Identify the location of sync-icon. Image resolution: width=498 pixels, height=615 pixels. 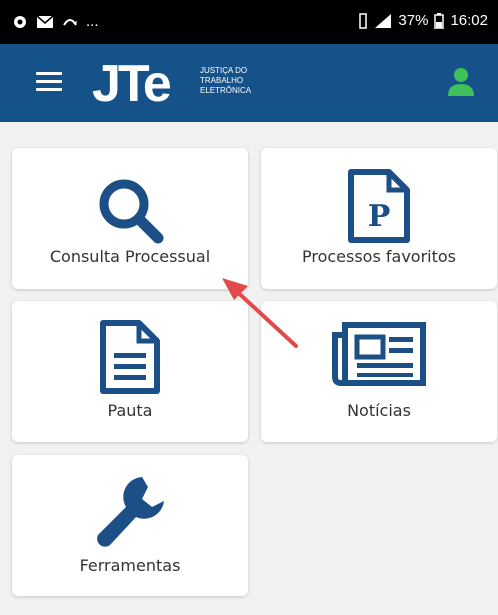
(70, 22).